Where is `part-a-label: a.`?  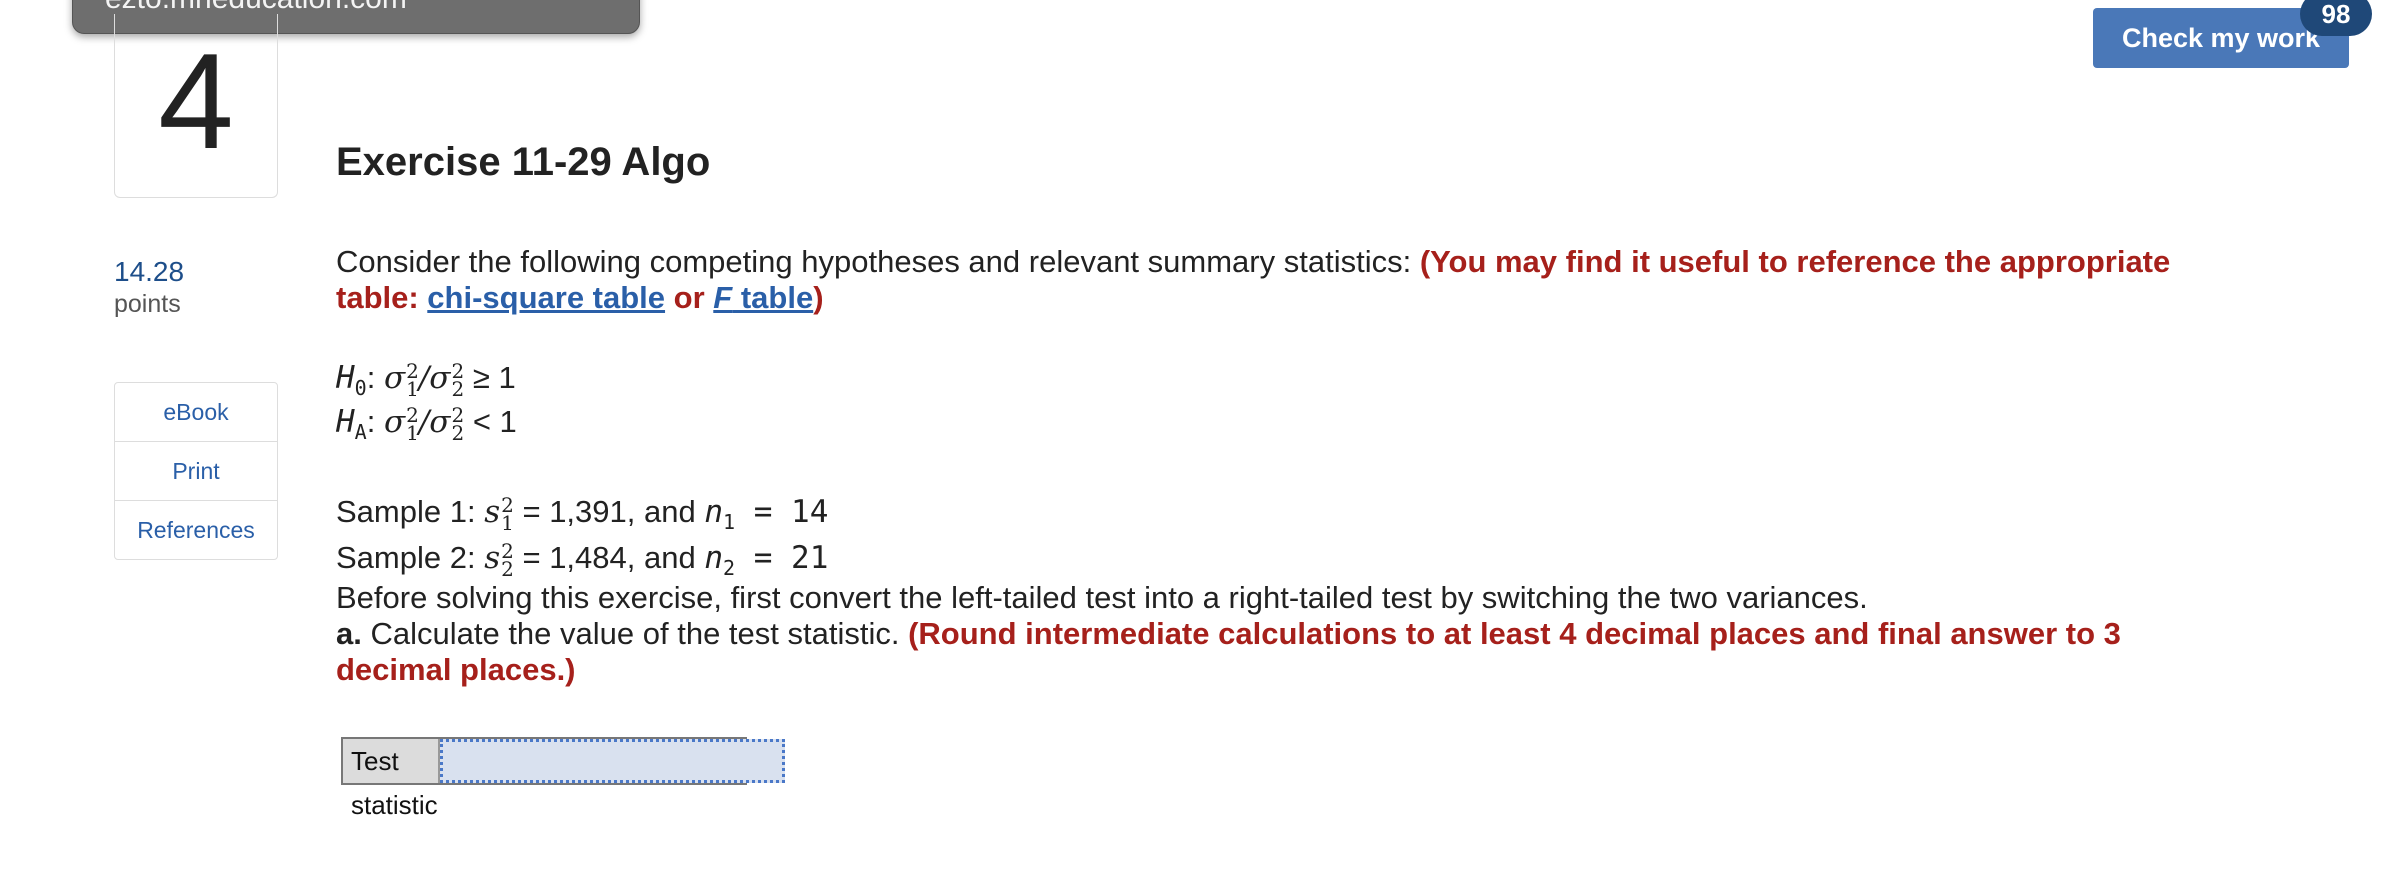 part-a-label: a. is located at coordinates (349, 633).